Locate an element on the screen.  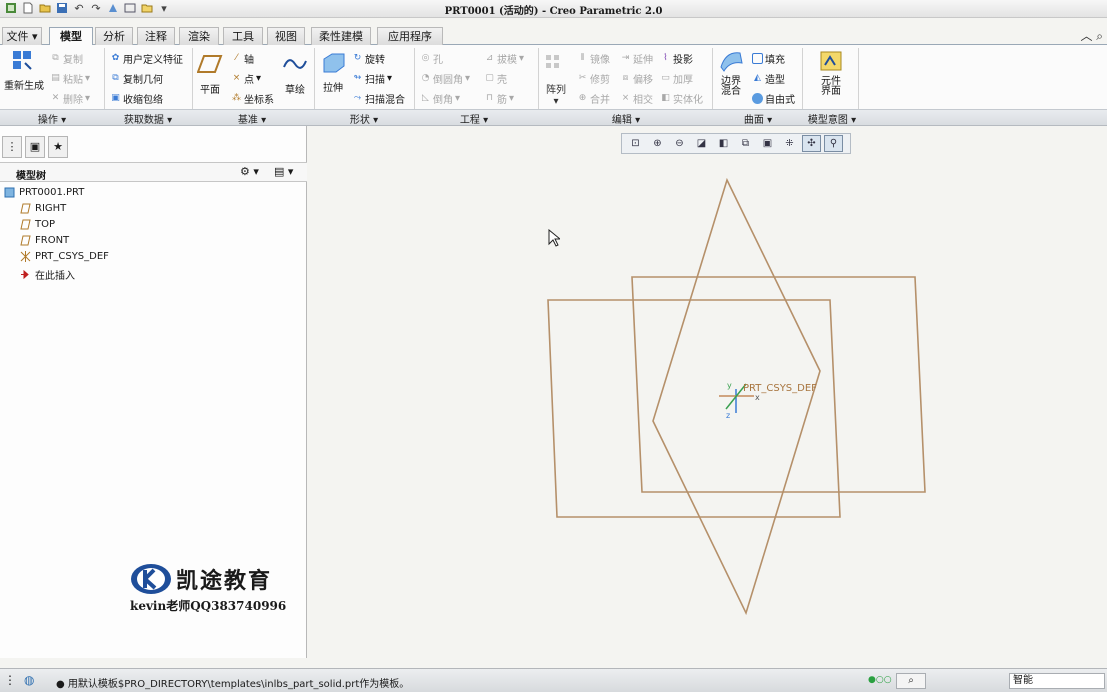
regenerate-button: 重新生成 is located at coordinates (24, 70).